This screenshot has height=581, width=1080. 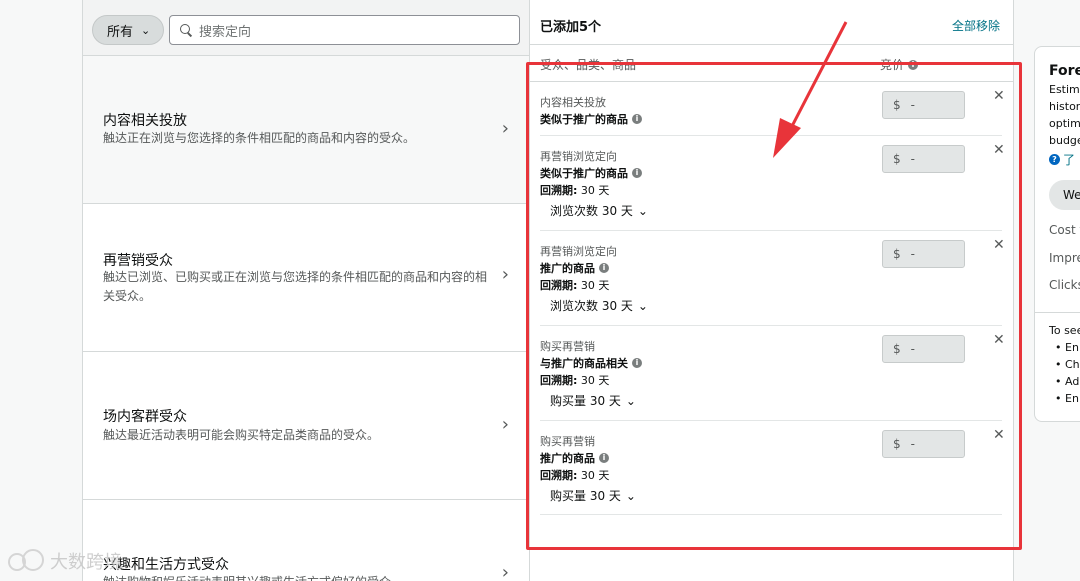 I want to click on watermark-logo-icon, so click(x=26, y=561).